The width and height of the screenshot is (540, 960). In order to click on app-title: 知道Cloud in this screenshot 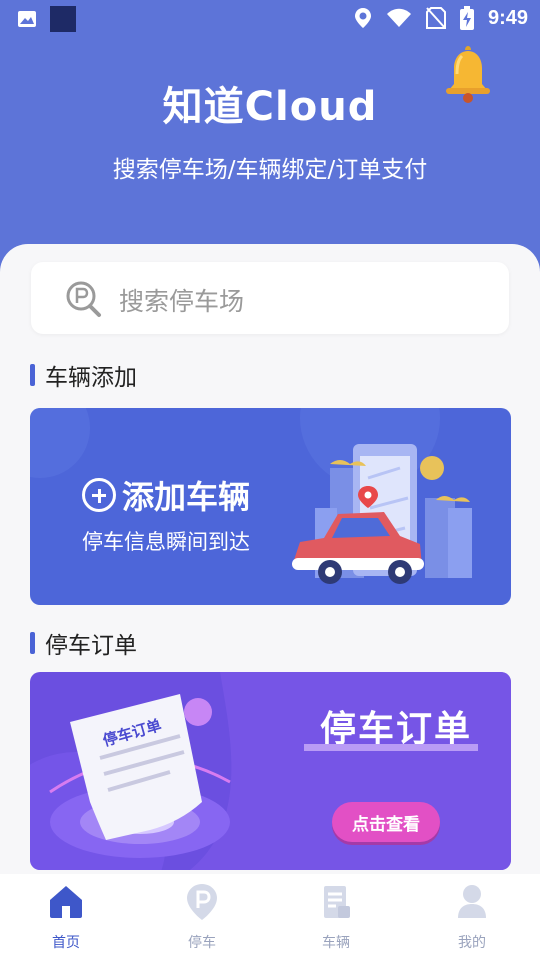, I will do `click(270, 107)`.